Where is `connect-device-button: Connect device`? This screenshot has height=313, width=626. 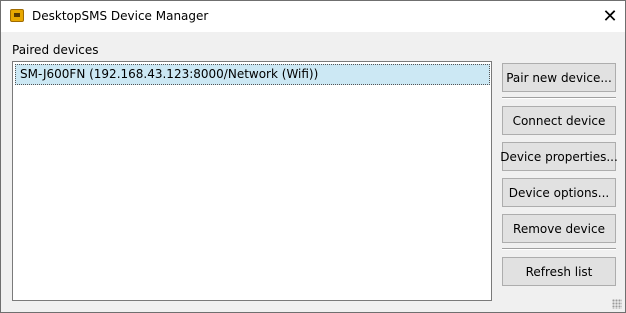
connect-device-button: Connect device is located at coordinates (559, 120).